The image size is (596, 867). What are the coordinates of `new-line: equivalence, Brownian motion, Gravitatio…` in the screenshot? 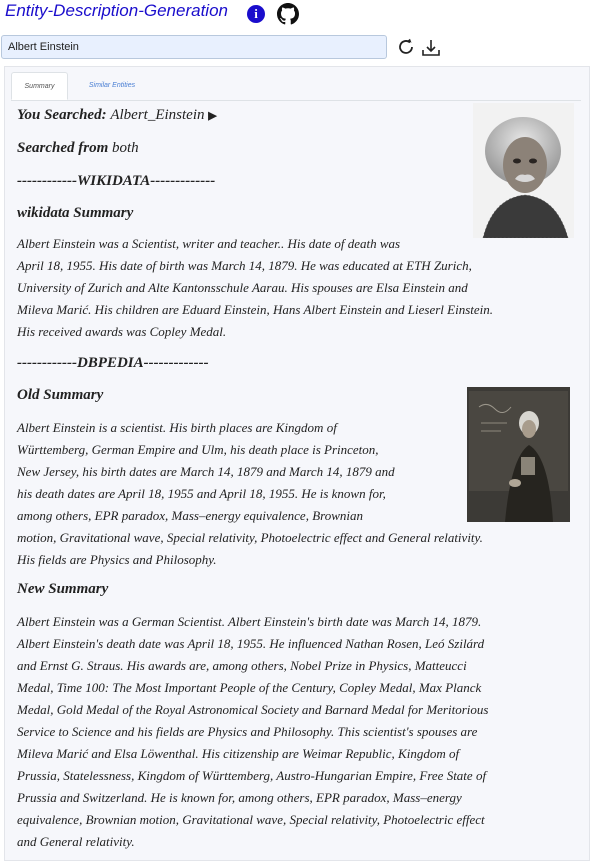 It's located at (251, 819).